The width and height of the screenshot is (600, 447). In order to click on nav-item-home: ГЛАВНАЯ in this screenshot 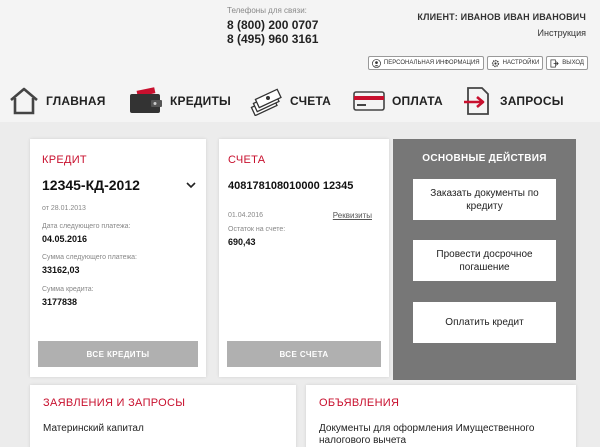, I will do `click(57, 101)`.